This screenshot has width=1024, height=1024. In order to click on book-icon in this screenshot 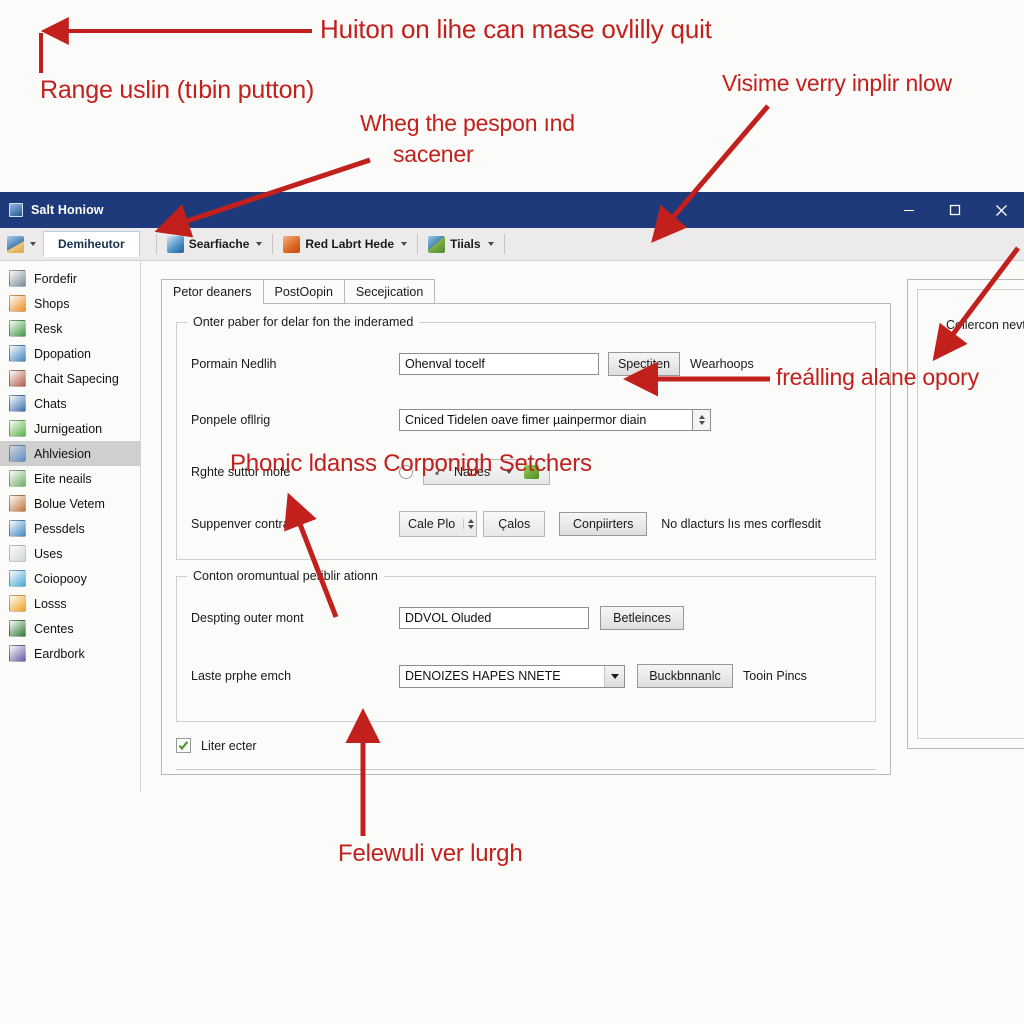, I will do `click(17, 503)`.